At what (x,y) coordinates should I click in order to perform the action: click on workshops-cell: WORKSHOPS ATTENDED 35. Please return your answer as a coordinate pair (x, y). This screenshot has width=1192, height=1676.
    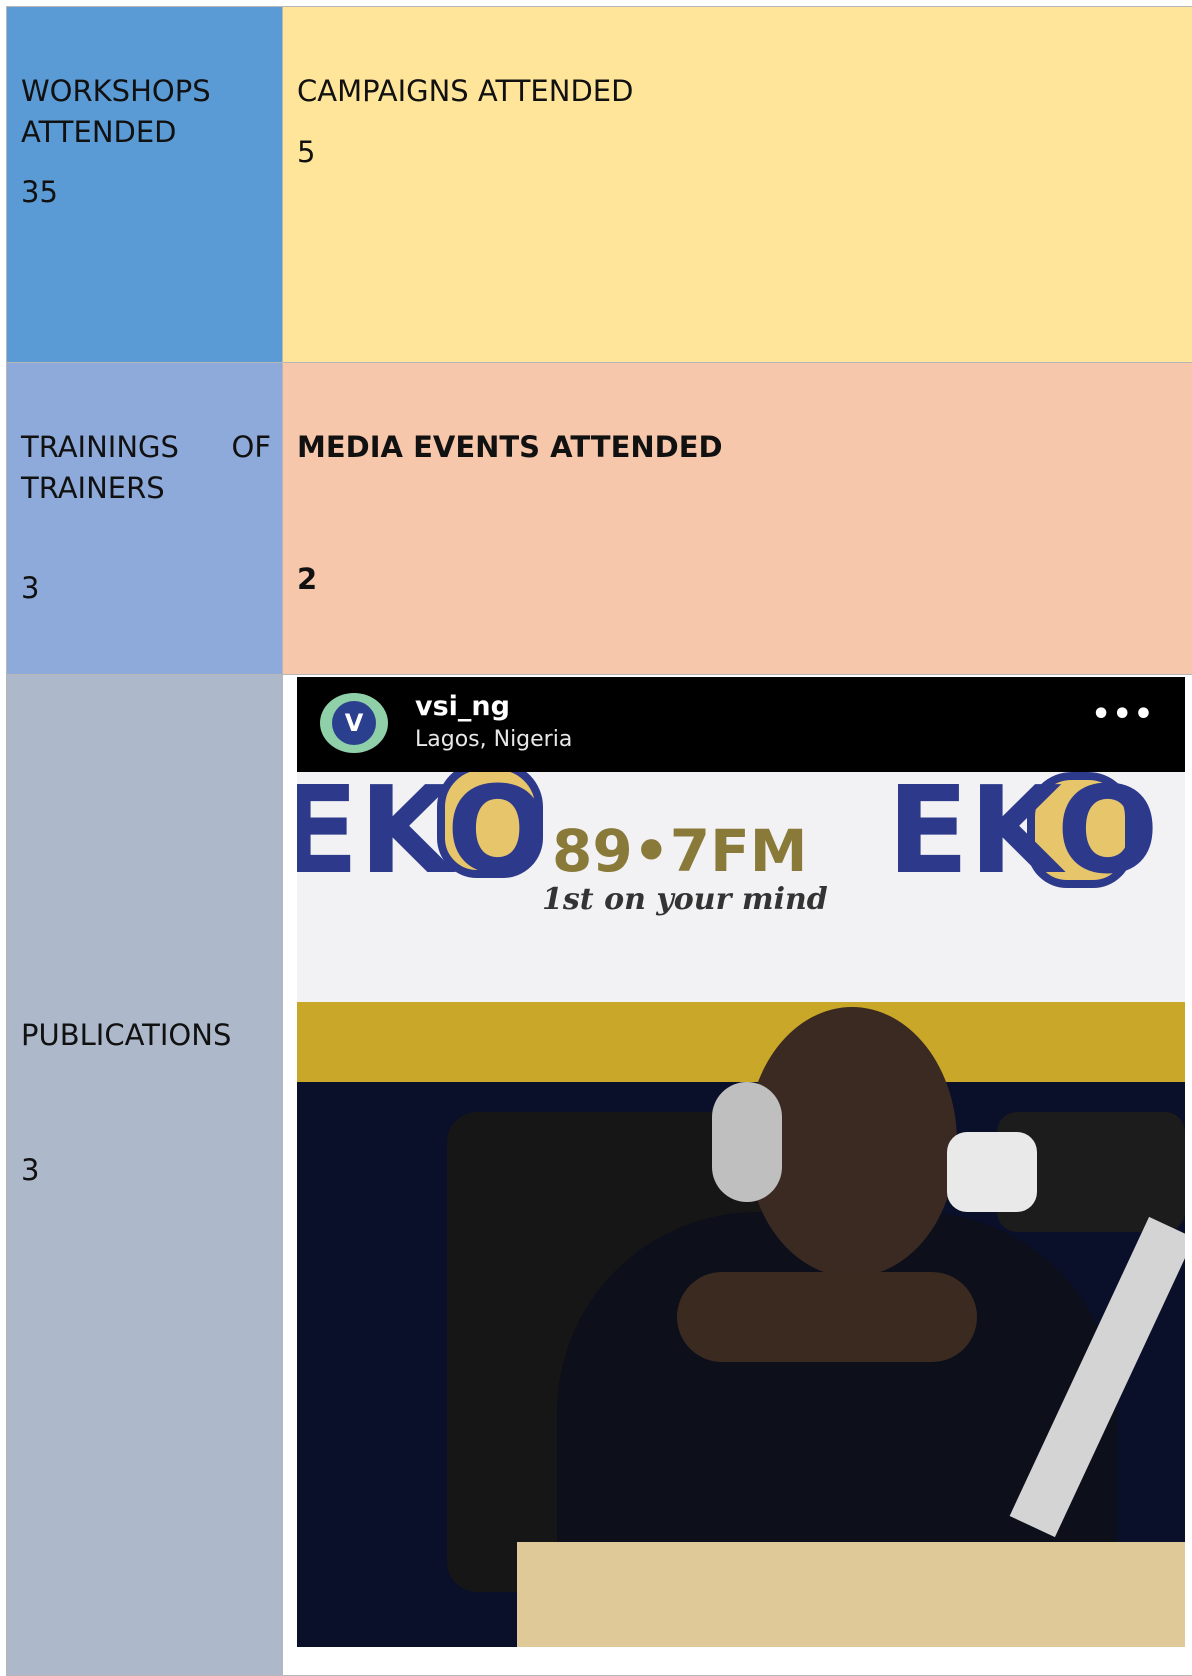
    Looking at the image, I should click on (144, 184).